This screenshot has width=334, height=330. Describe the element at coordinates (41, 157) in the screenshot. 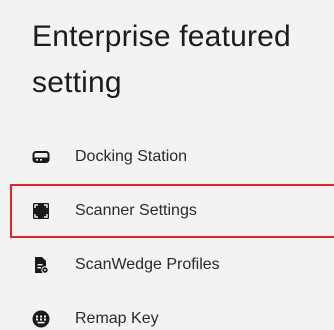

I see `docking-station-icon` at that location.